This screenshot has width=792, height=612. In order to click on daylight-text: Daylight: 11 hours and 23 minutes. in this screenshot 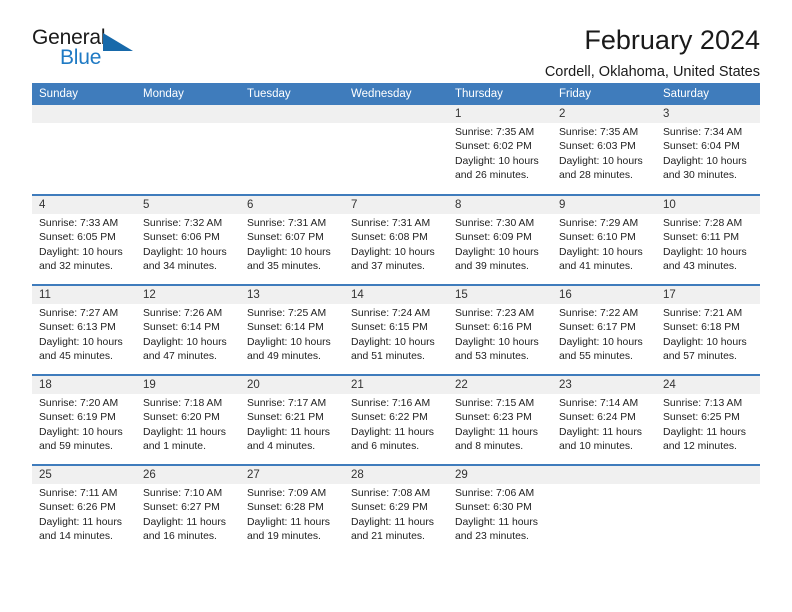, I will do `click(496, 529)`.